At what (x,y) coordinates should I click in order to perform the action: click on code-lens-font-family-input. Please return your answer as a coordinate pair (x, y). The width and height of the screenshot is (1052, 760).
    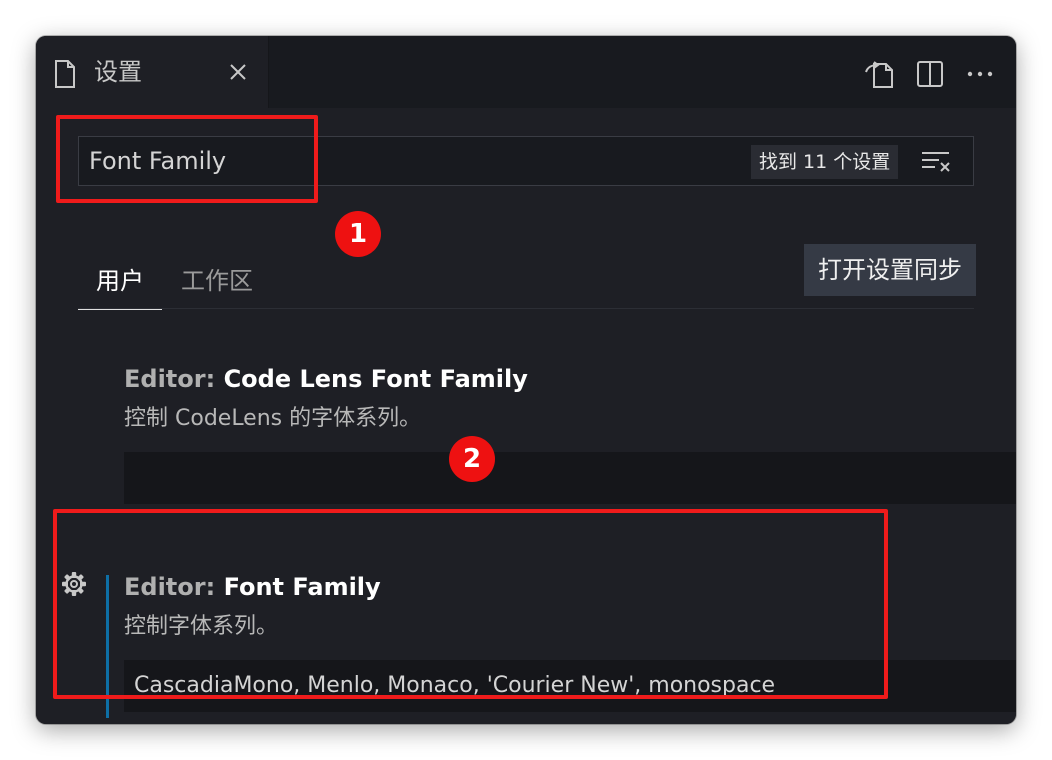
    Looking at the image, I should click on (570, 478).